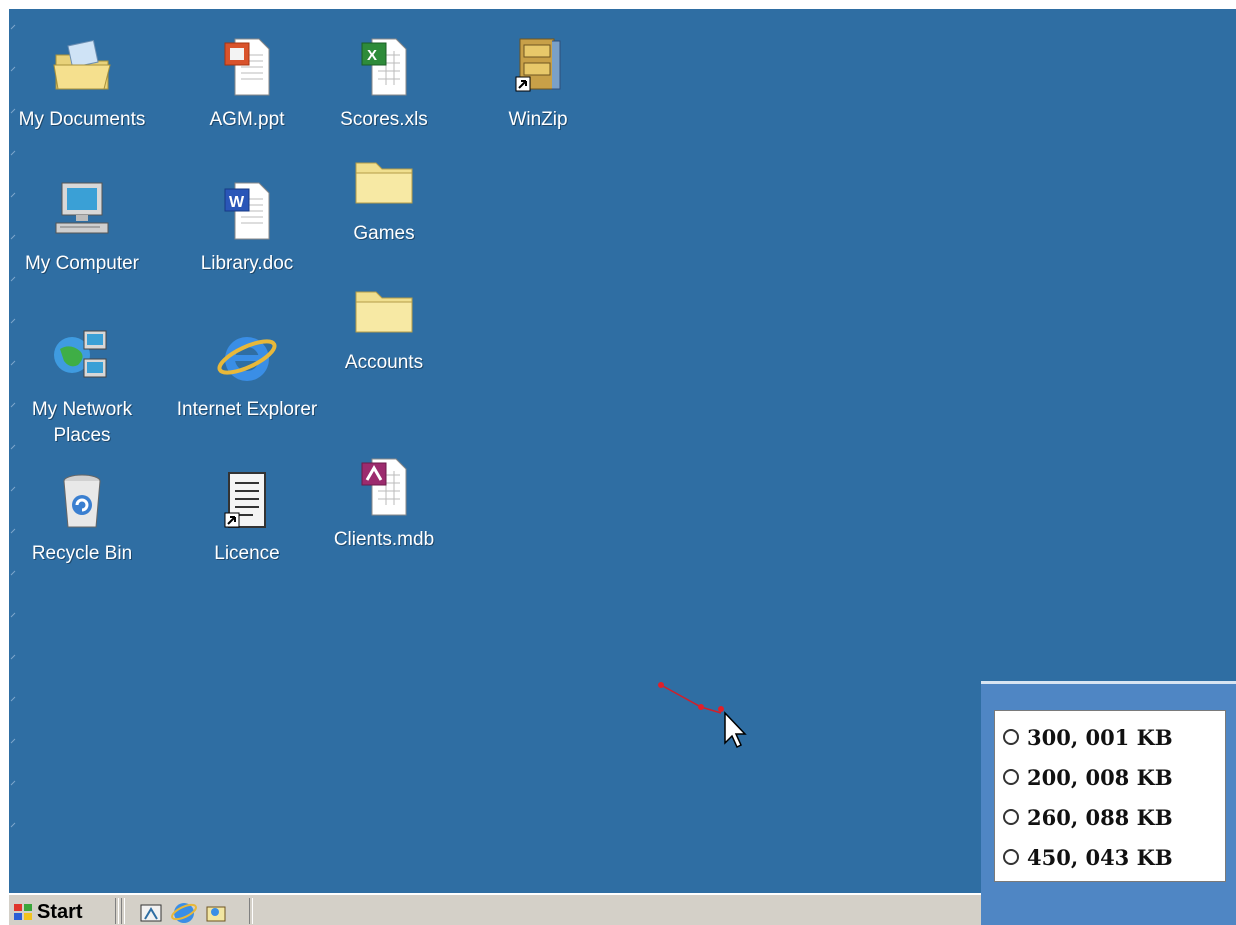 Image resolution: width=1236 pixels, height=925 pixels. I want to click on icon-label: Licence, so click(247, 553).